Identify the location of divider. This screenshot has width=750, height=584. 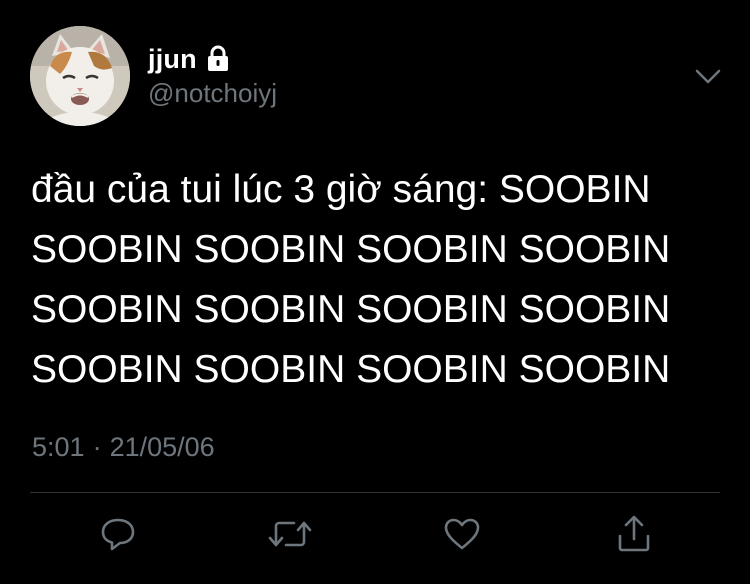
(375, 492).